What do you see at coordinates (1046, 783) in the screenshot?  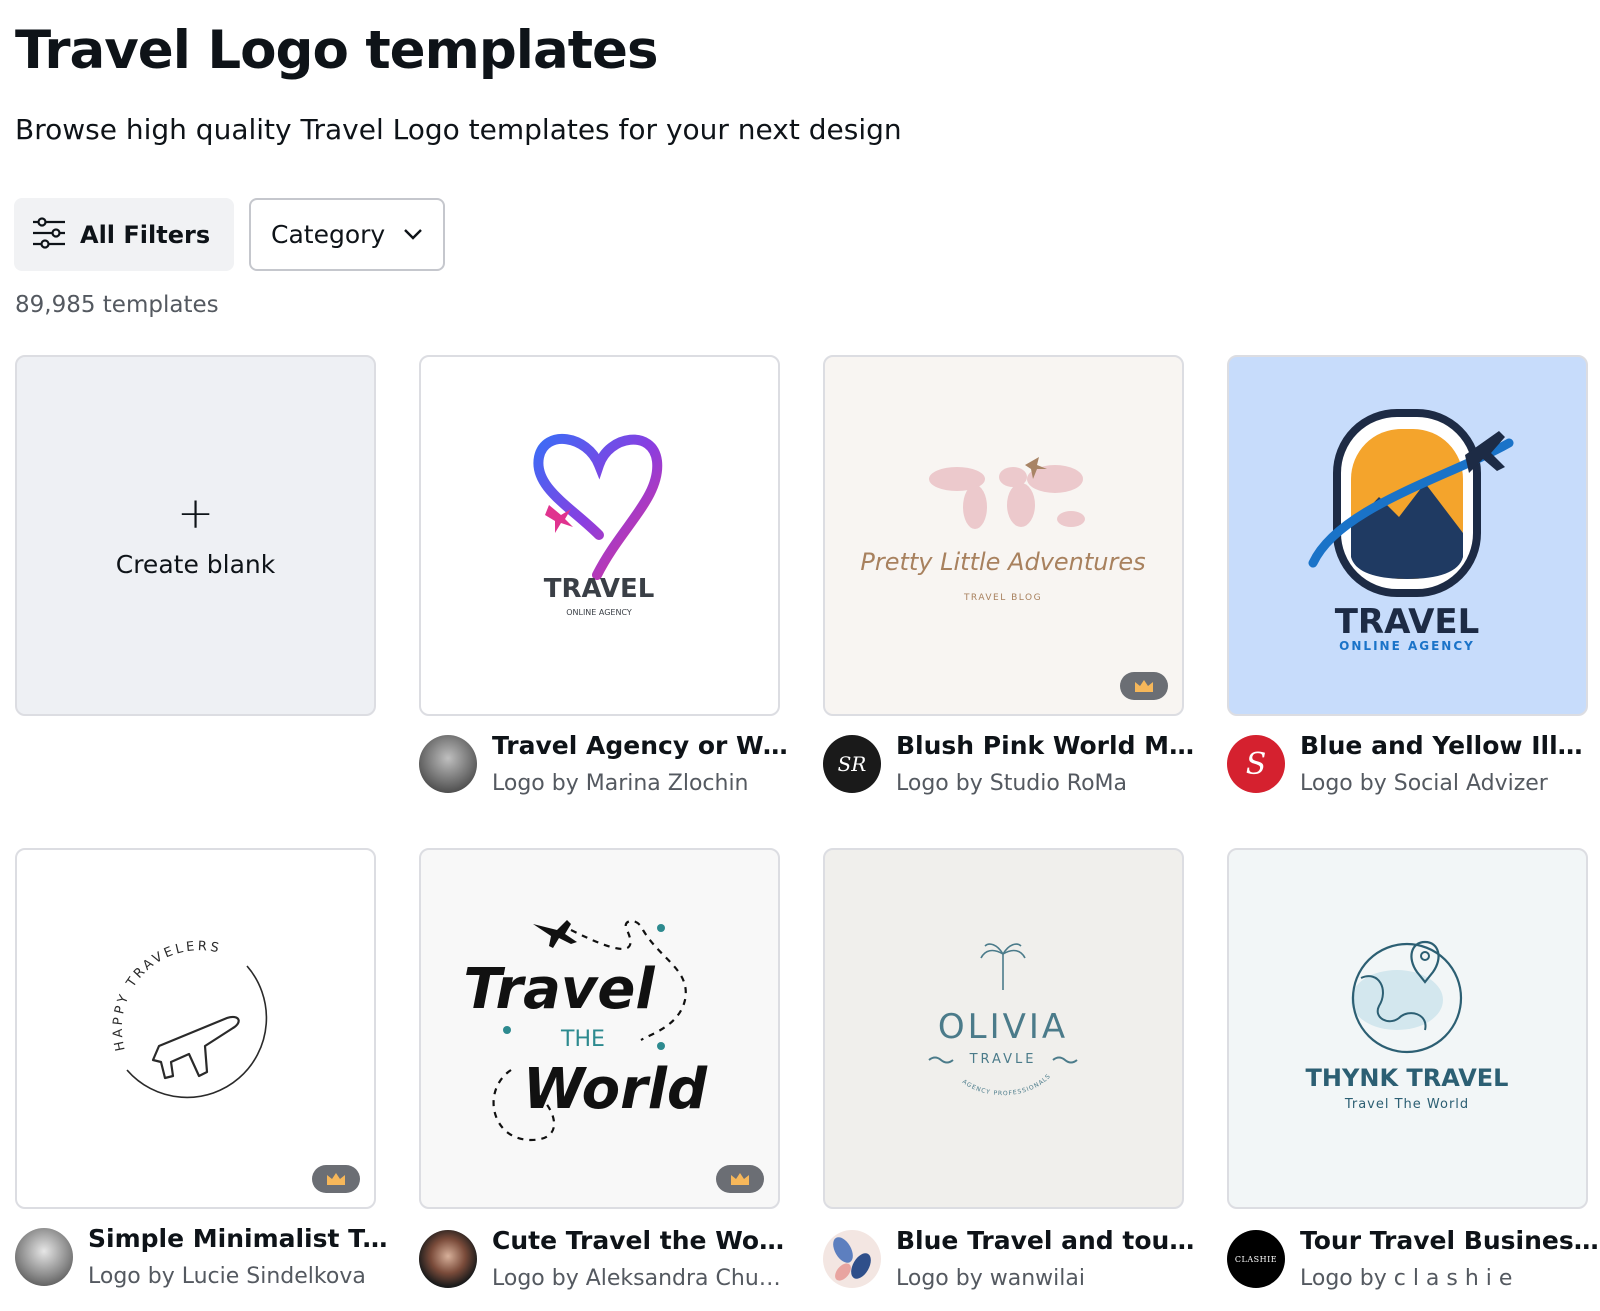 I see `template-author: Logo by Studio RoMa` at bounding box center [1046, 783].